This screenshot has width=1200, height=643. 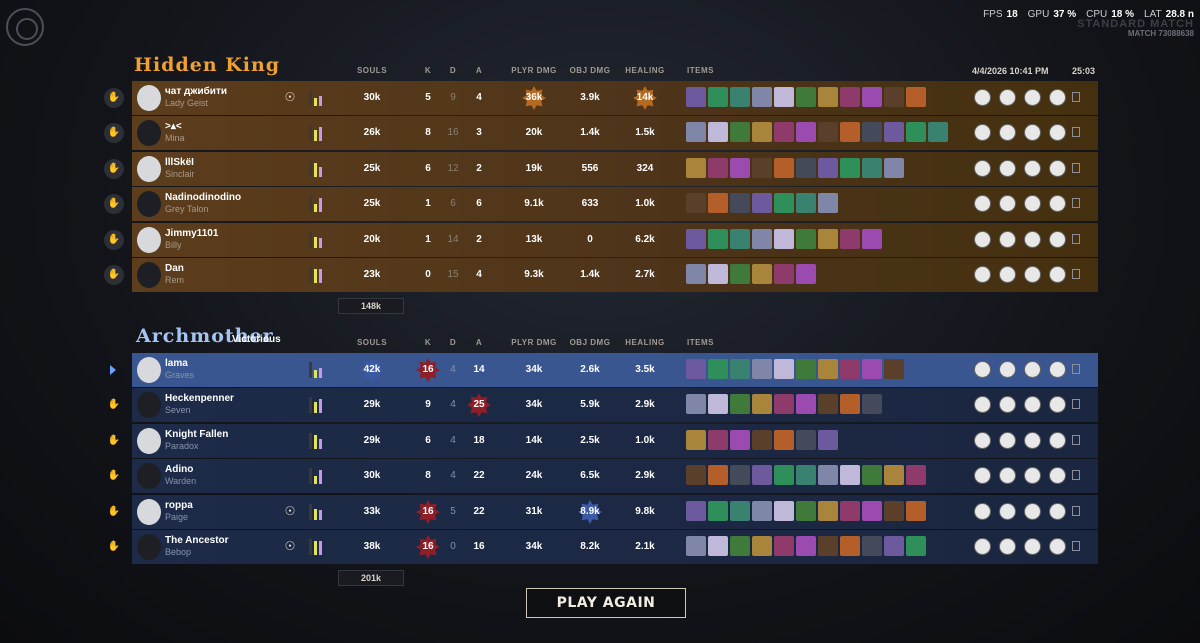 What do you see at coordinates (615, 370) in the screenshot?
I see `player-row: lama Graves 42k 16 4 14 34k 2.6k 3.5k` at bounding box center [615, 370].